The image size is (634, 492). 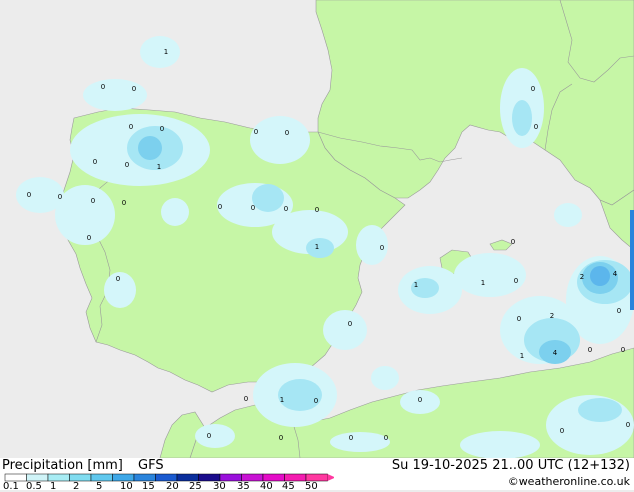 What do you see at coordinates (99, 486) in the screenshot?
I see `scale-label: 5` at bounding box center [99, 486].